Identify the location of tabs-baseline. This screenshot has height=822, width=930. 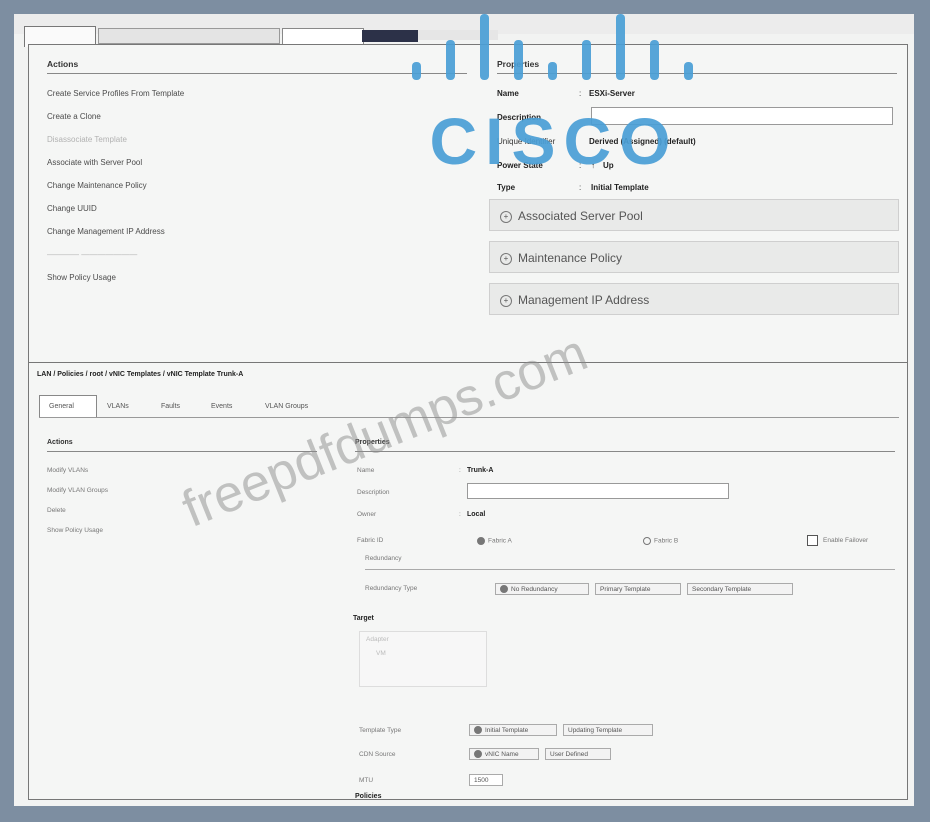
(469, 417).